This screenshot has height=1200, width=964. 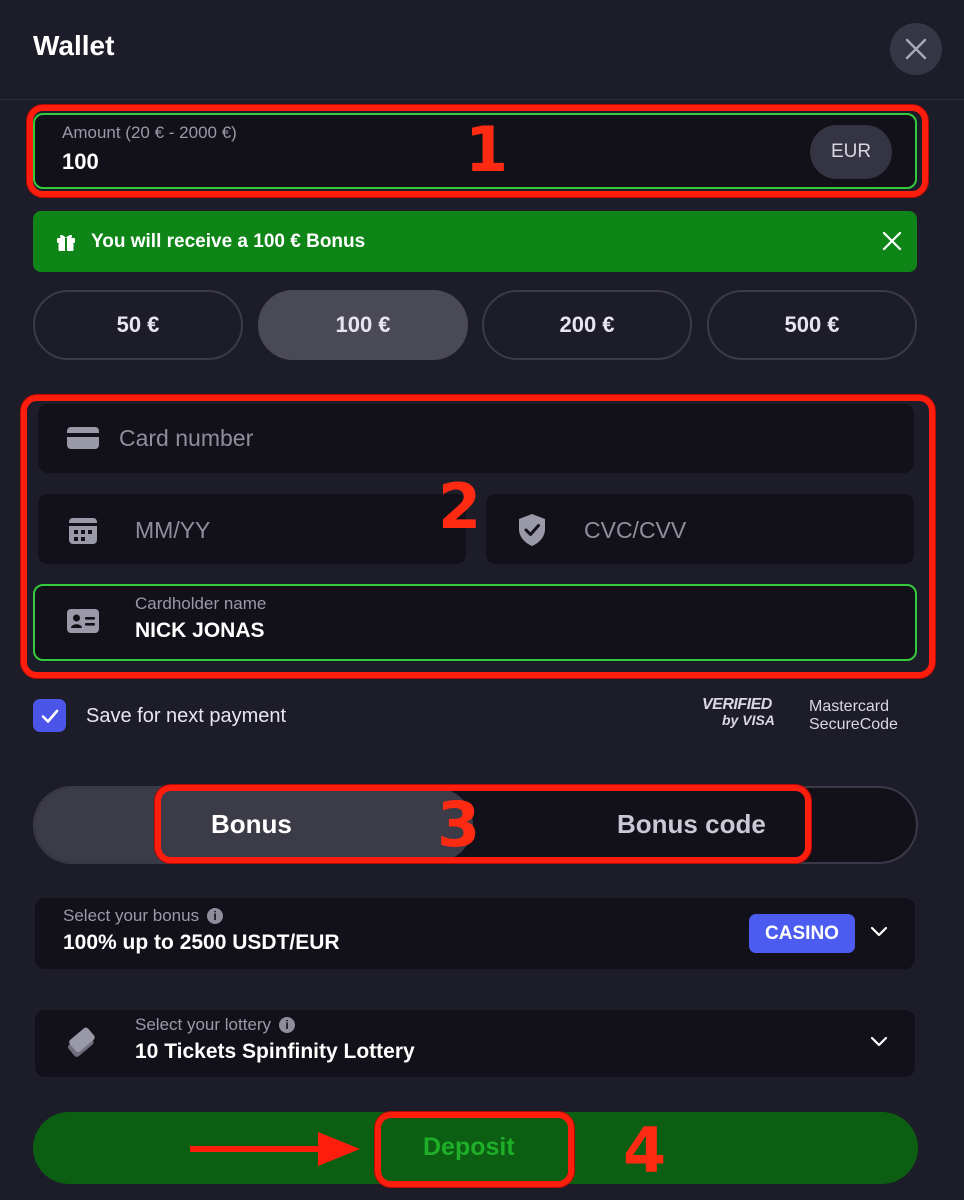 What do you see at coordinates (587, 325) in the screenshot?
I see `preset-200-button: 200 €` at bounding box center [587, 325].